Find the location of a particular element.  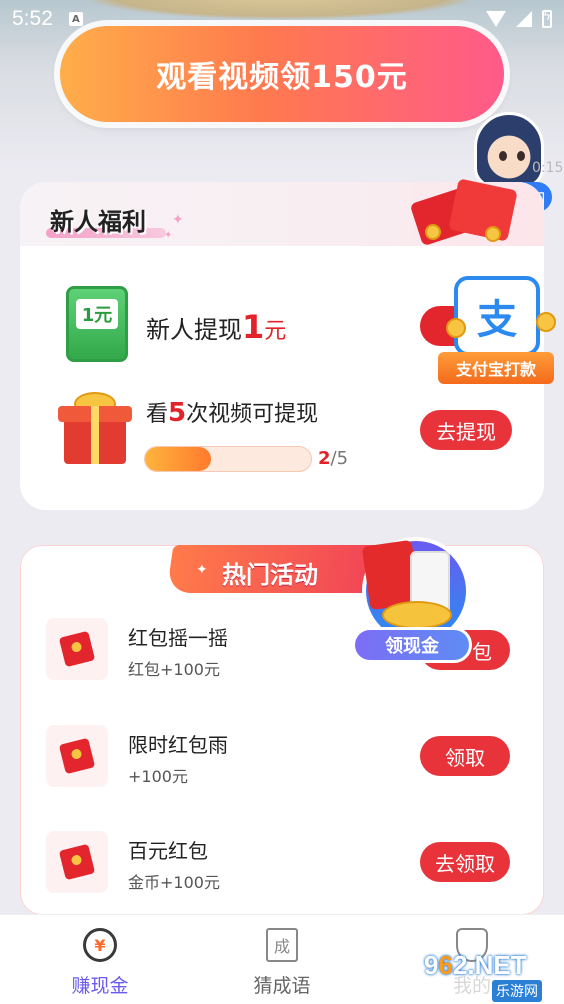

alipay-icon: 支 is located at coordinates (497, 316).